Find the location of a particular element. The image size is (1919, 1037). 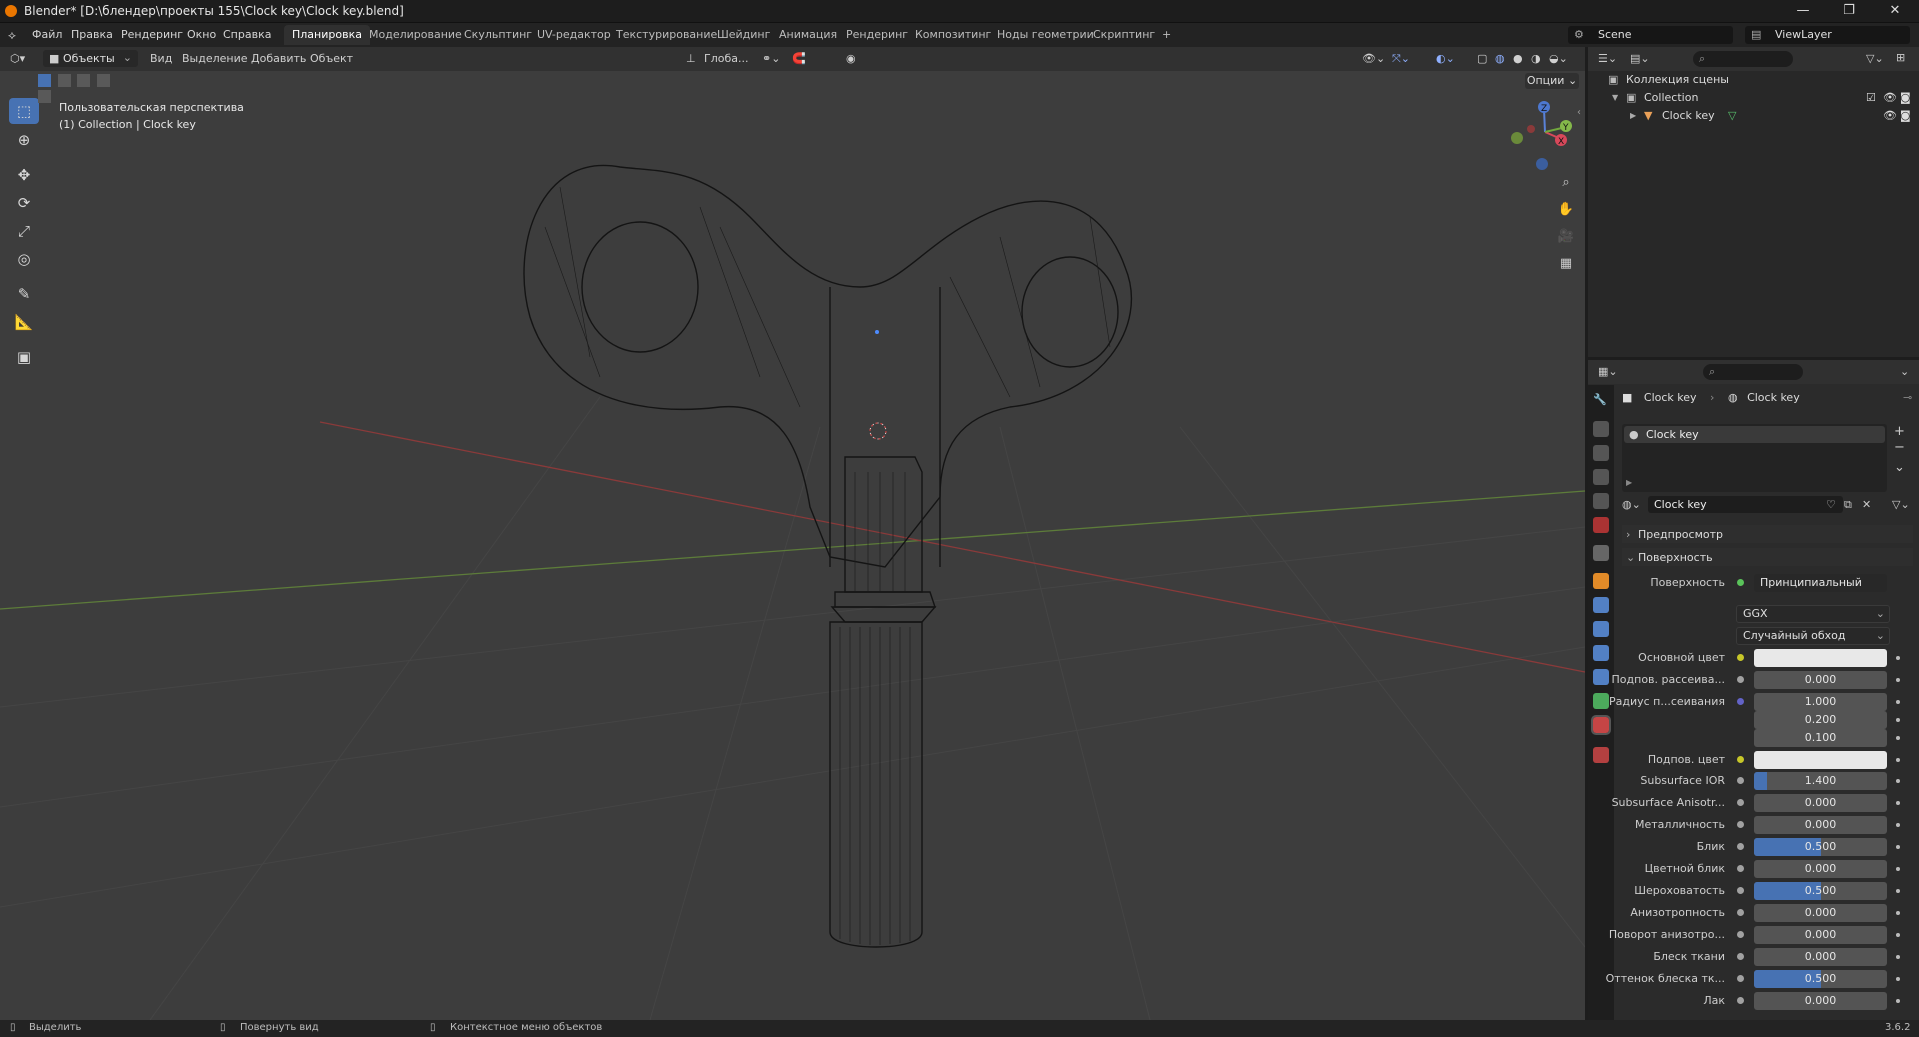

unlink-material-icon: ✕ is located at coordinates (1866, 504).